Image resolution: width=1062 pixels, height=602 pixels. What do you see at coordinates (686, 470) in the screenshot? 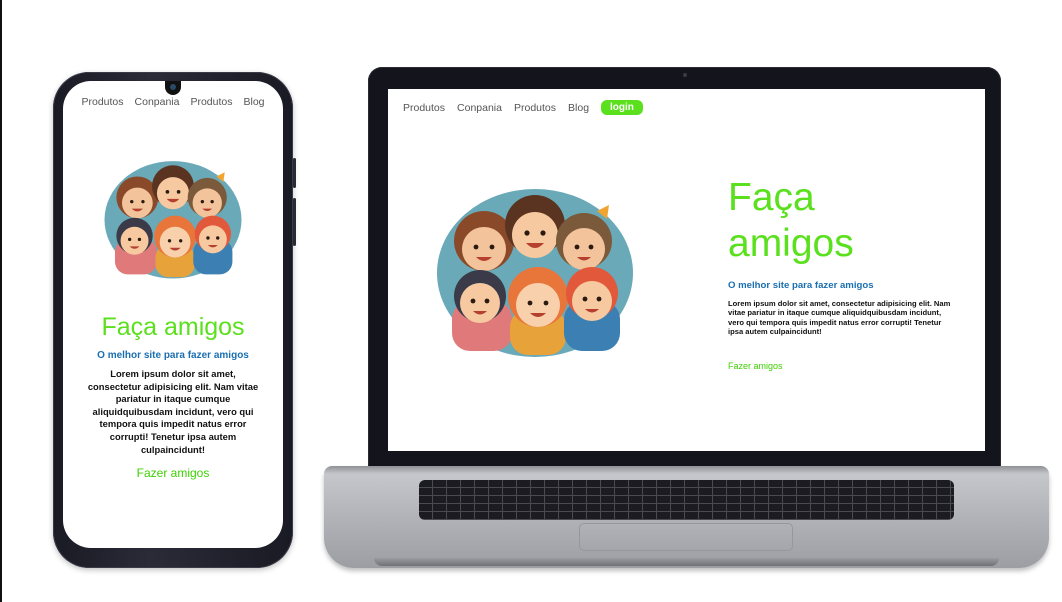
I see `laptop-hinge` at bounding box center [686, 470].